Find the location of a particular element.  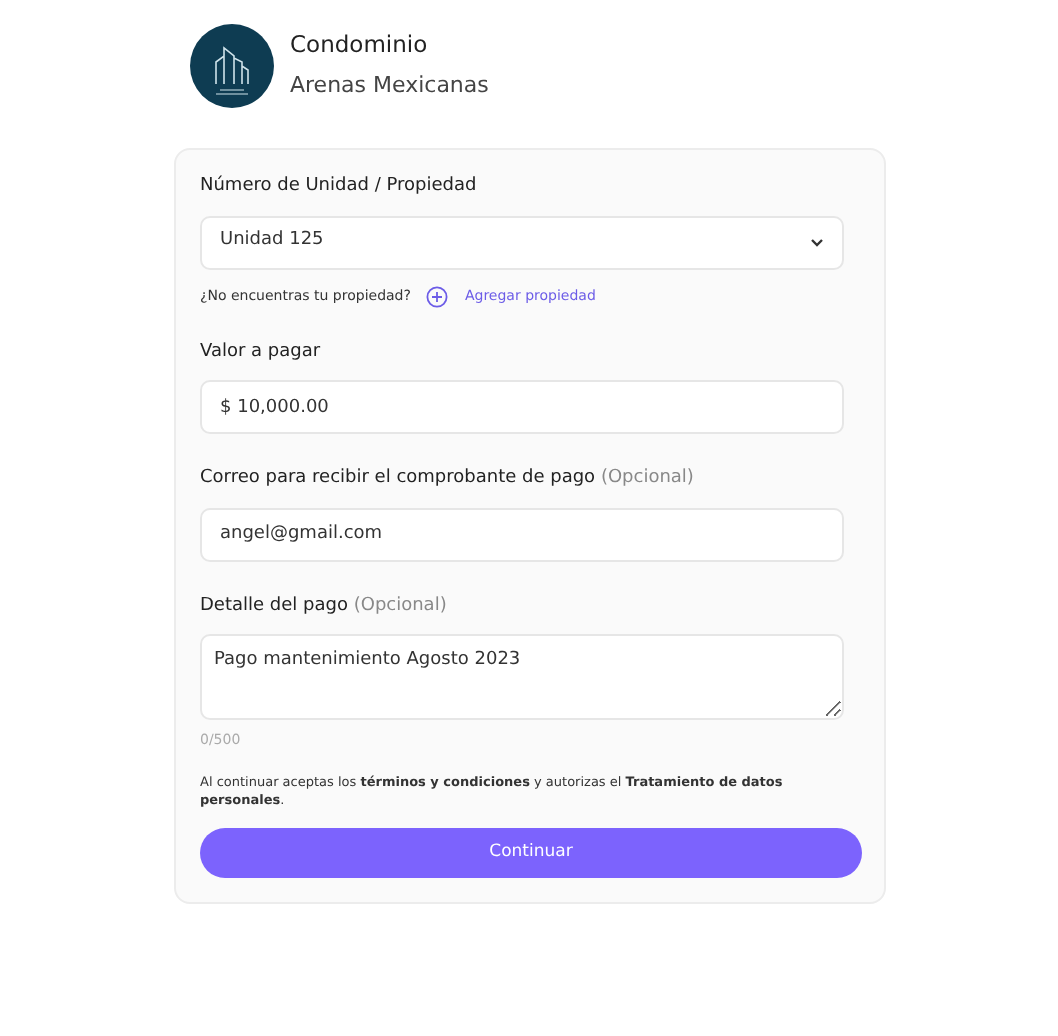

field-label: Valor a pagar is located at coordinates (261, 352).